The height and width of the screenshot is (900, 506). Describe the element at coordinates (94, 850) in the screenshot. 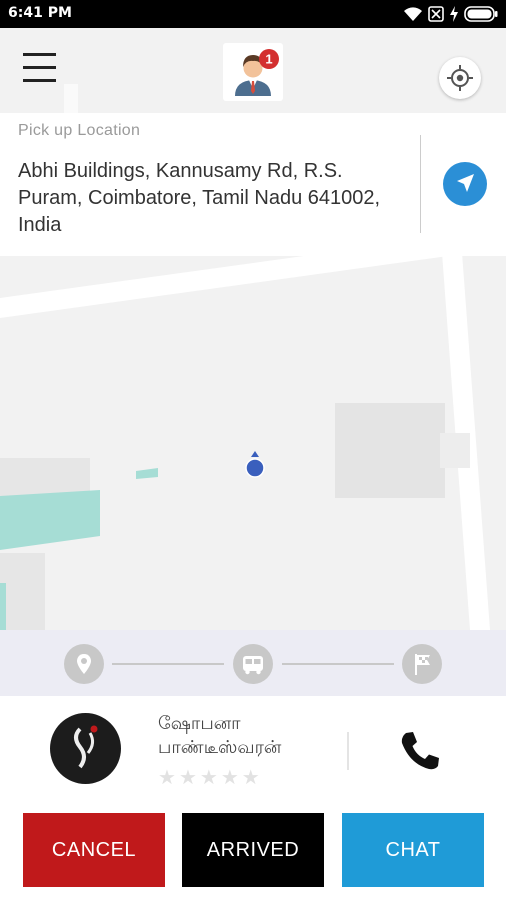

I see `cancel-button: CANCEL` at that location.